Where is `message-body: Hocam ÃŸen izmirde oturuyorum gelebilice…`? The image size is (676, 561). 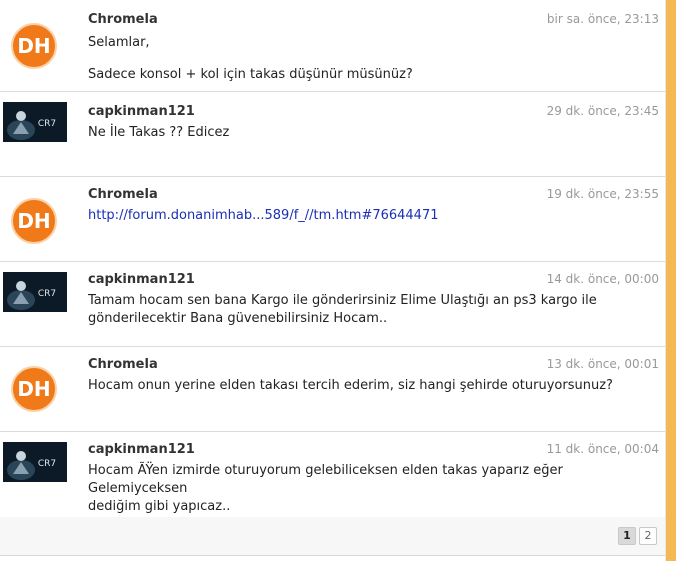
message-body: Hocam ÃŸen izmirde oturuyorum gelebilice… is located at coordinates (351, 489).